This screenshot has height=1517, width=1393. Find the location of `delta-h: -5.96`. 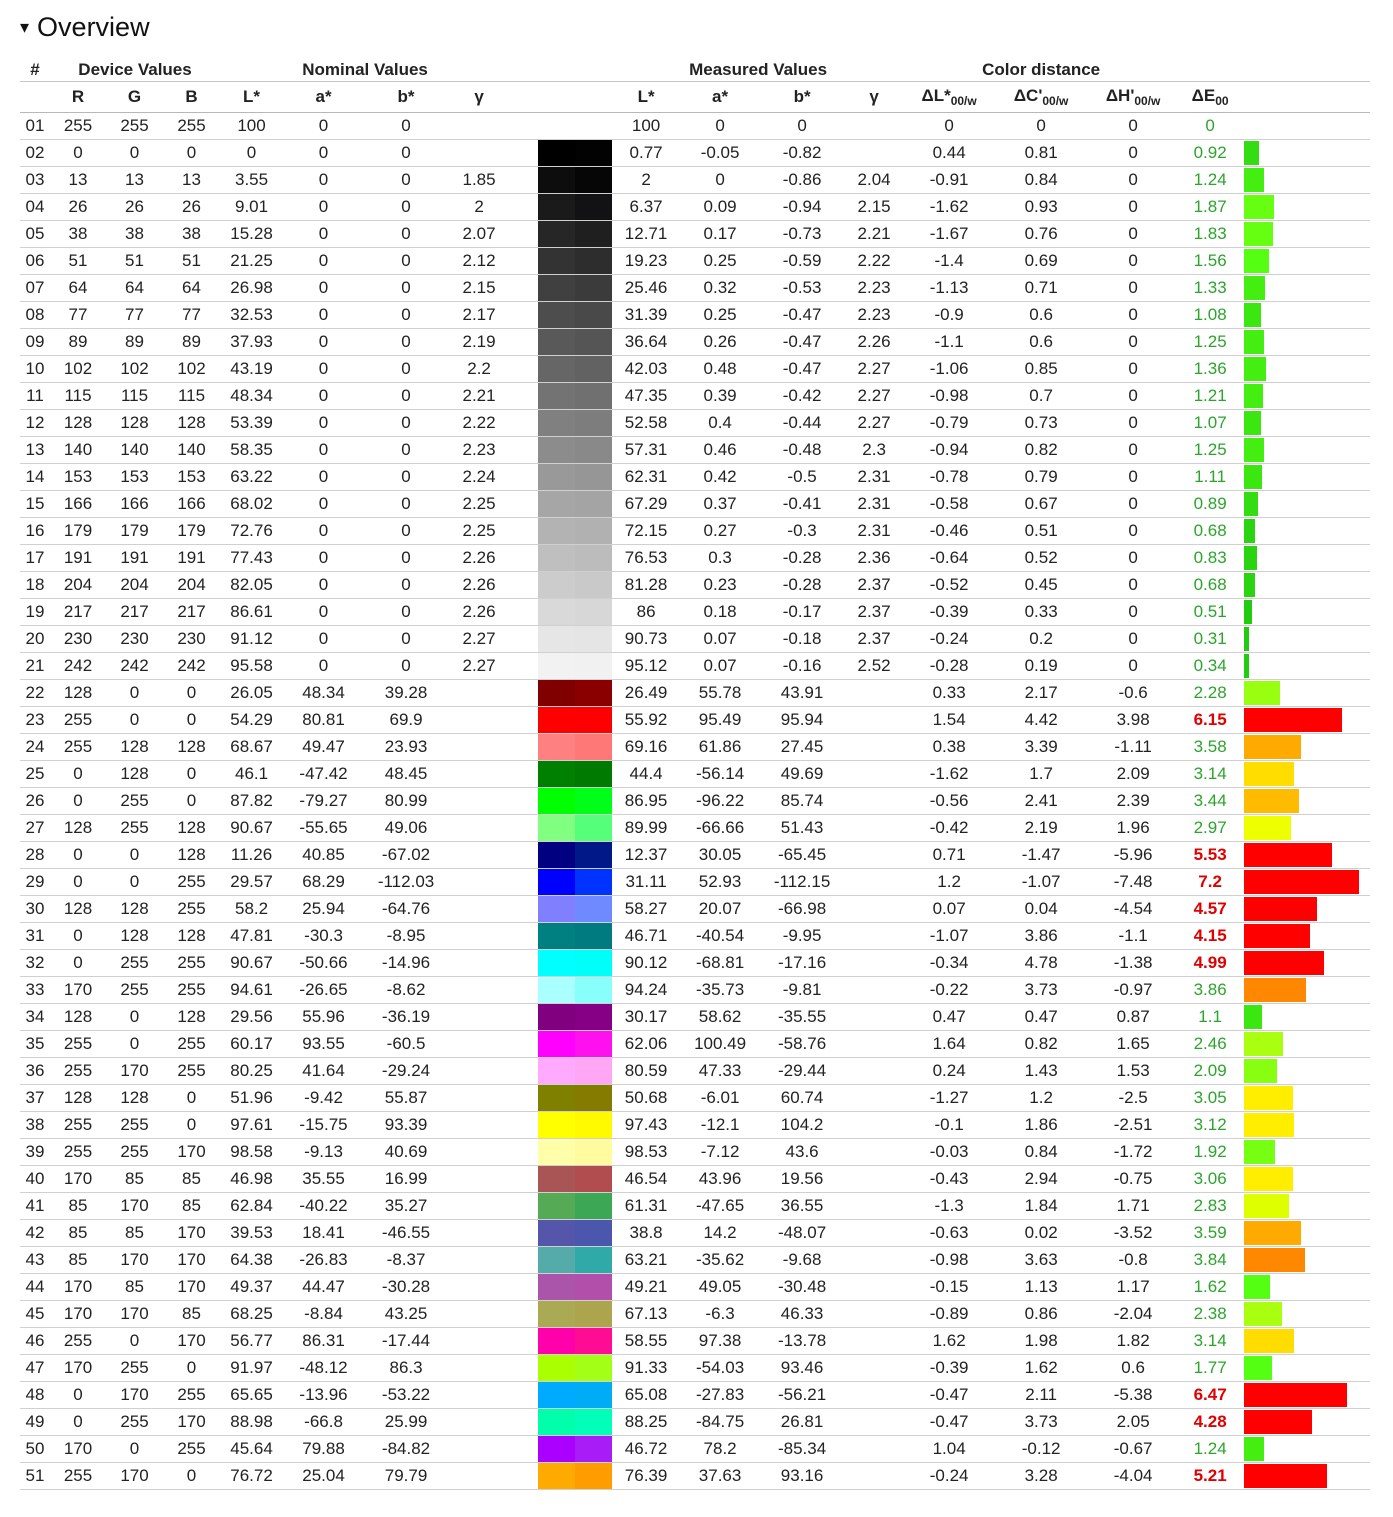

delta-h: -5.96 is located at coordinates (1133, 855).